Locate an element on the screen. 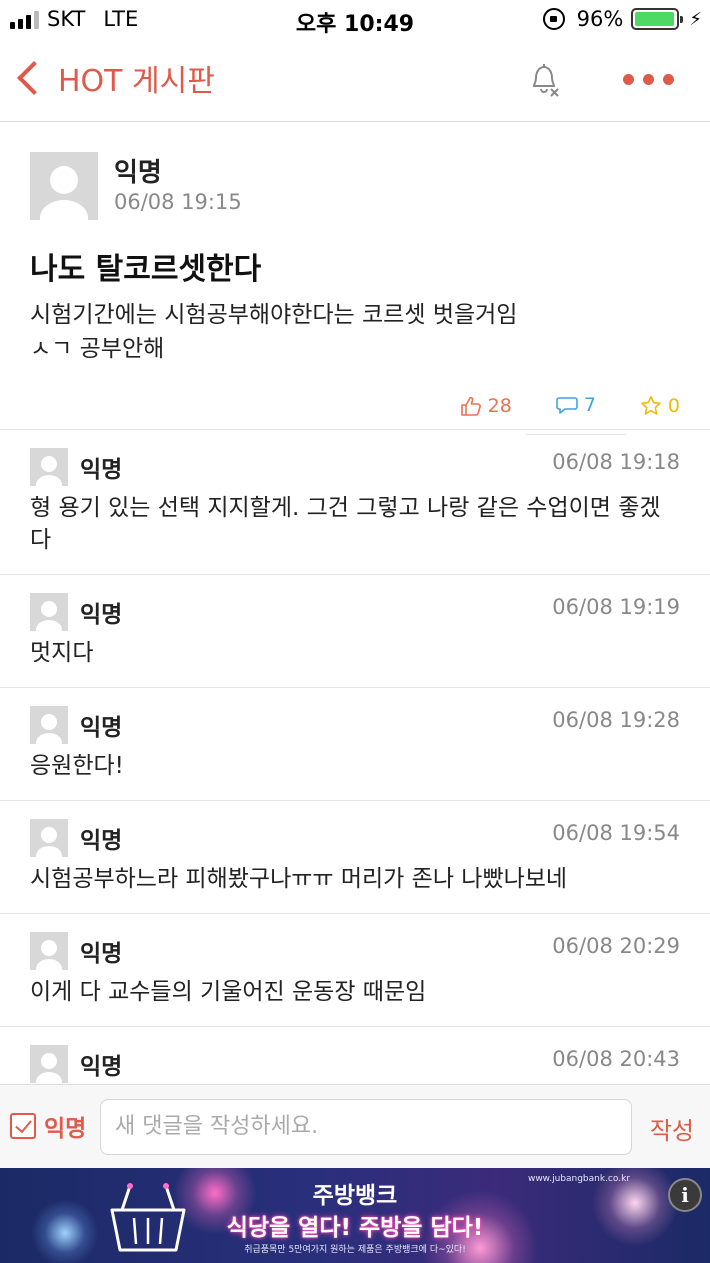 This screenshot has height=1263, width=710. ad-subtitle: 취급품목만 5만여가지 원하는 제품은 주방뱅크에 다~있다! is located at coordinates (355, 1250).